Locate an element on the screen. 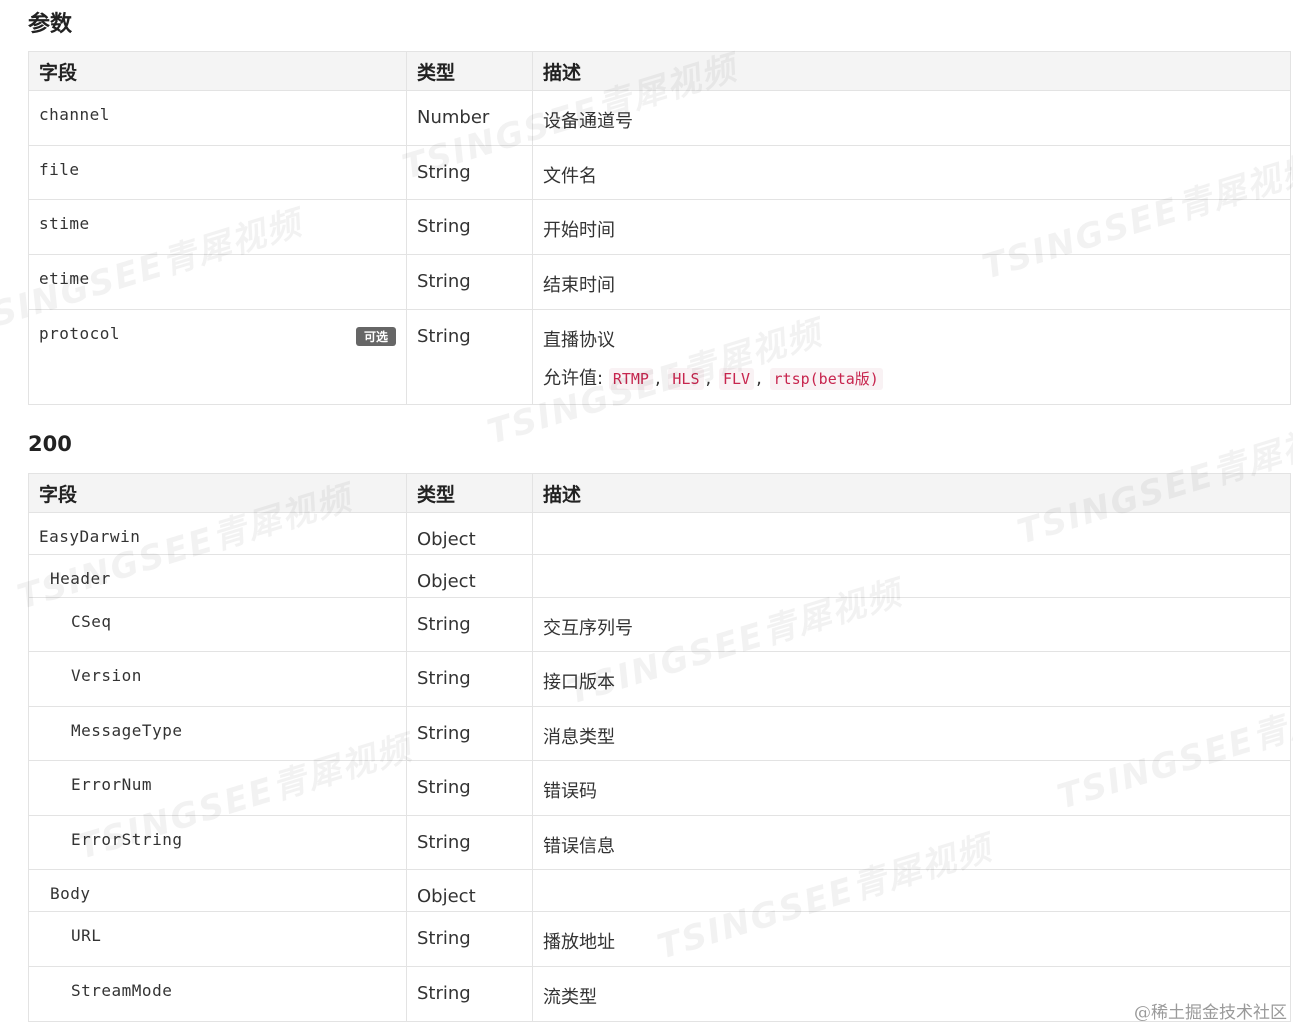  table-row: Header Object is located at coordinates (659, 576).